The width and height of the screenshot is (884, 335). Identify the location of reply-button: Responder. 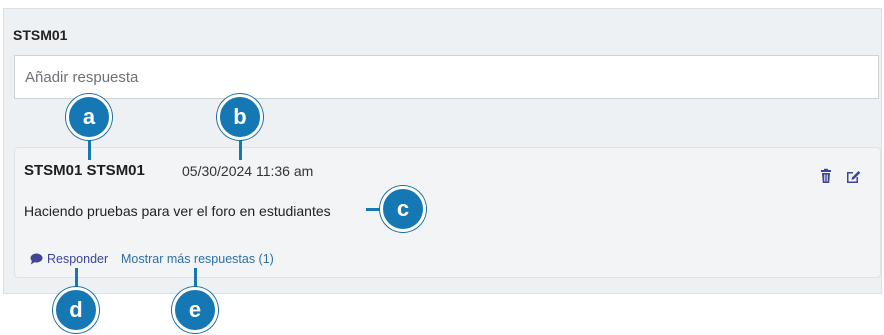
(69, 259).